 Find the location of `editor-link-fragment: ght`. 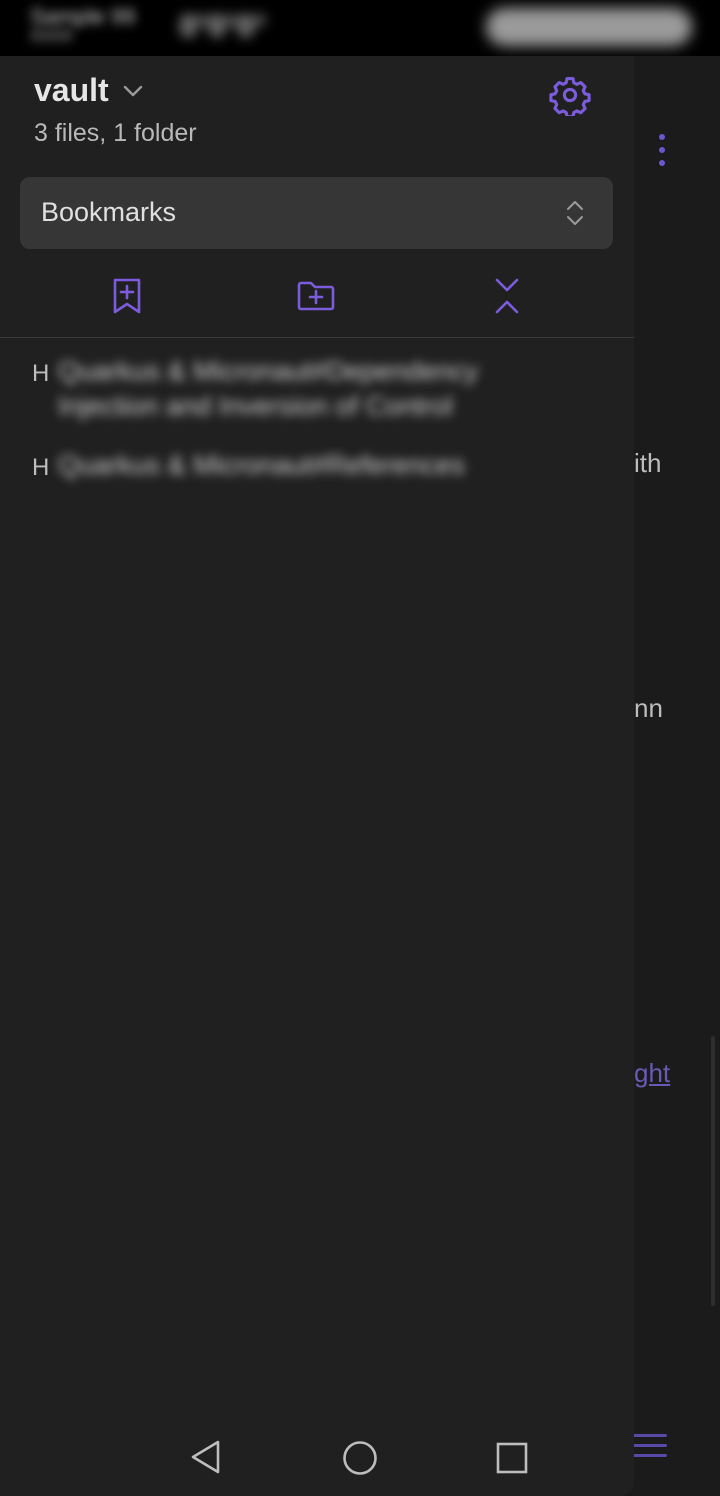

editor-link-fragment: ght is located at coordinates (652, 1073).